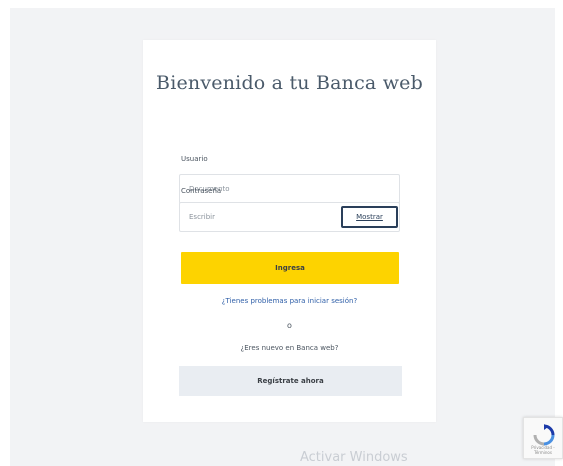 This screenshot has height=466, width=563. I want to click on login-button: Ingresa, so click(290, 268).